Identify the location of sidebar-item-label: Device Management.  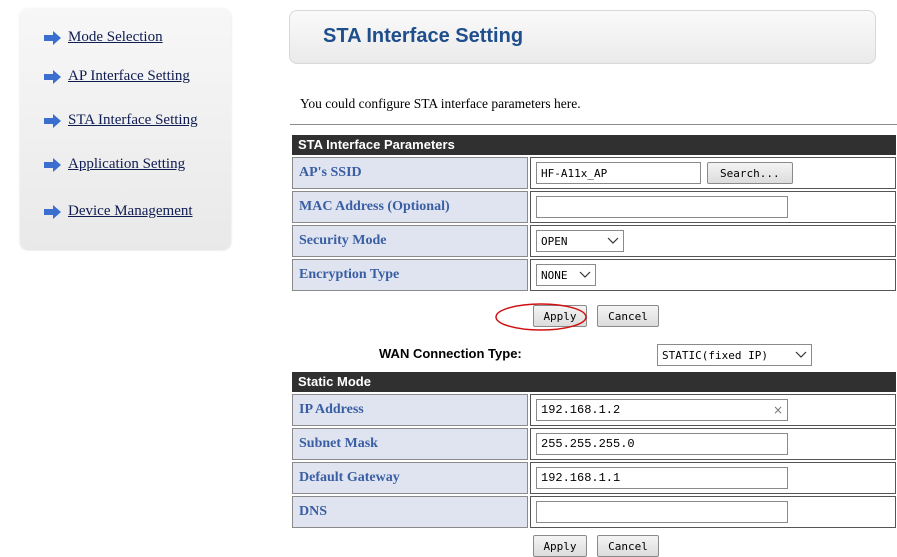
(130, 211).